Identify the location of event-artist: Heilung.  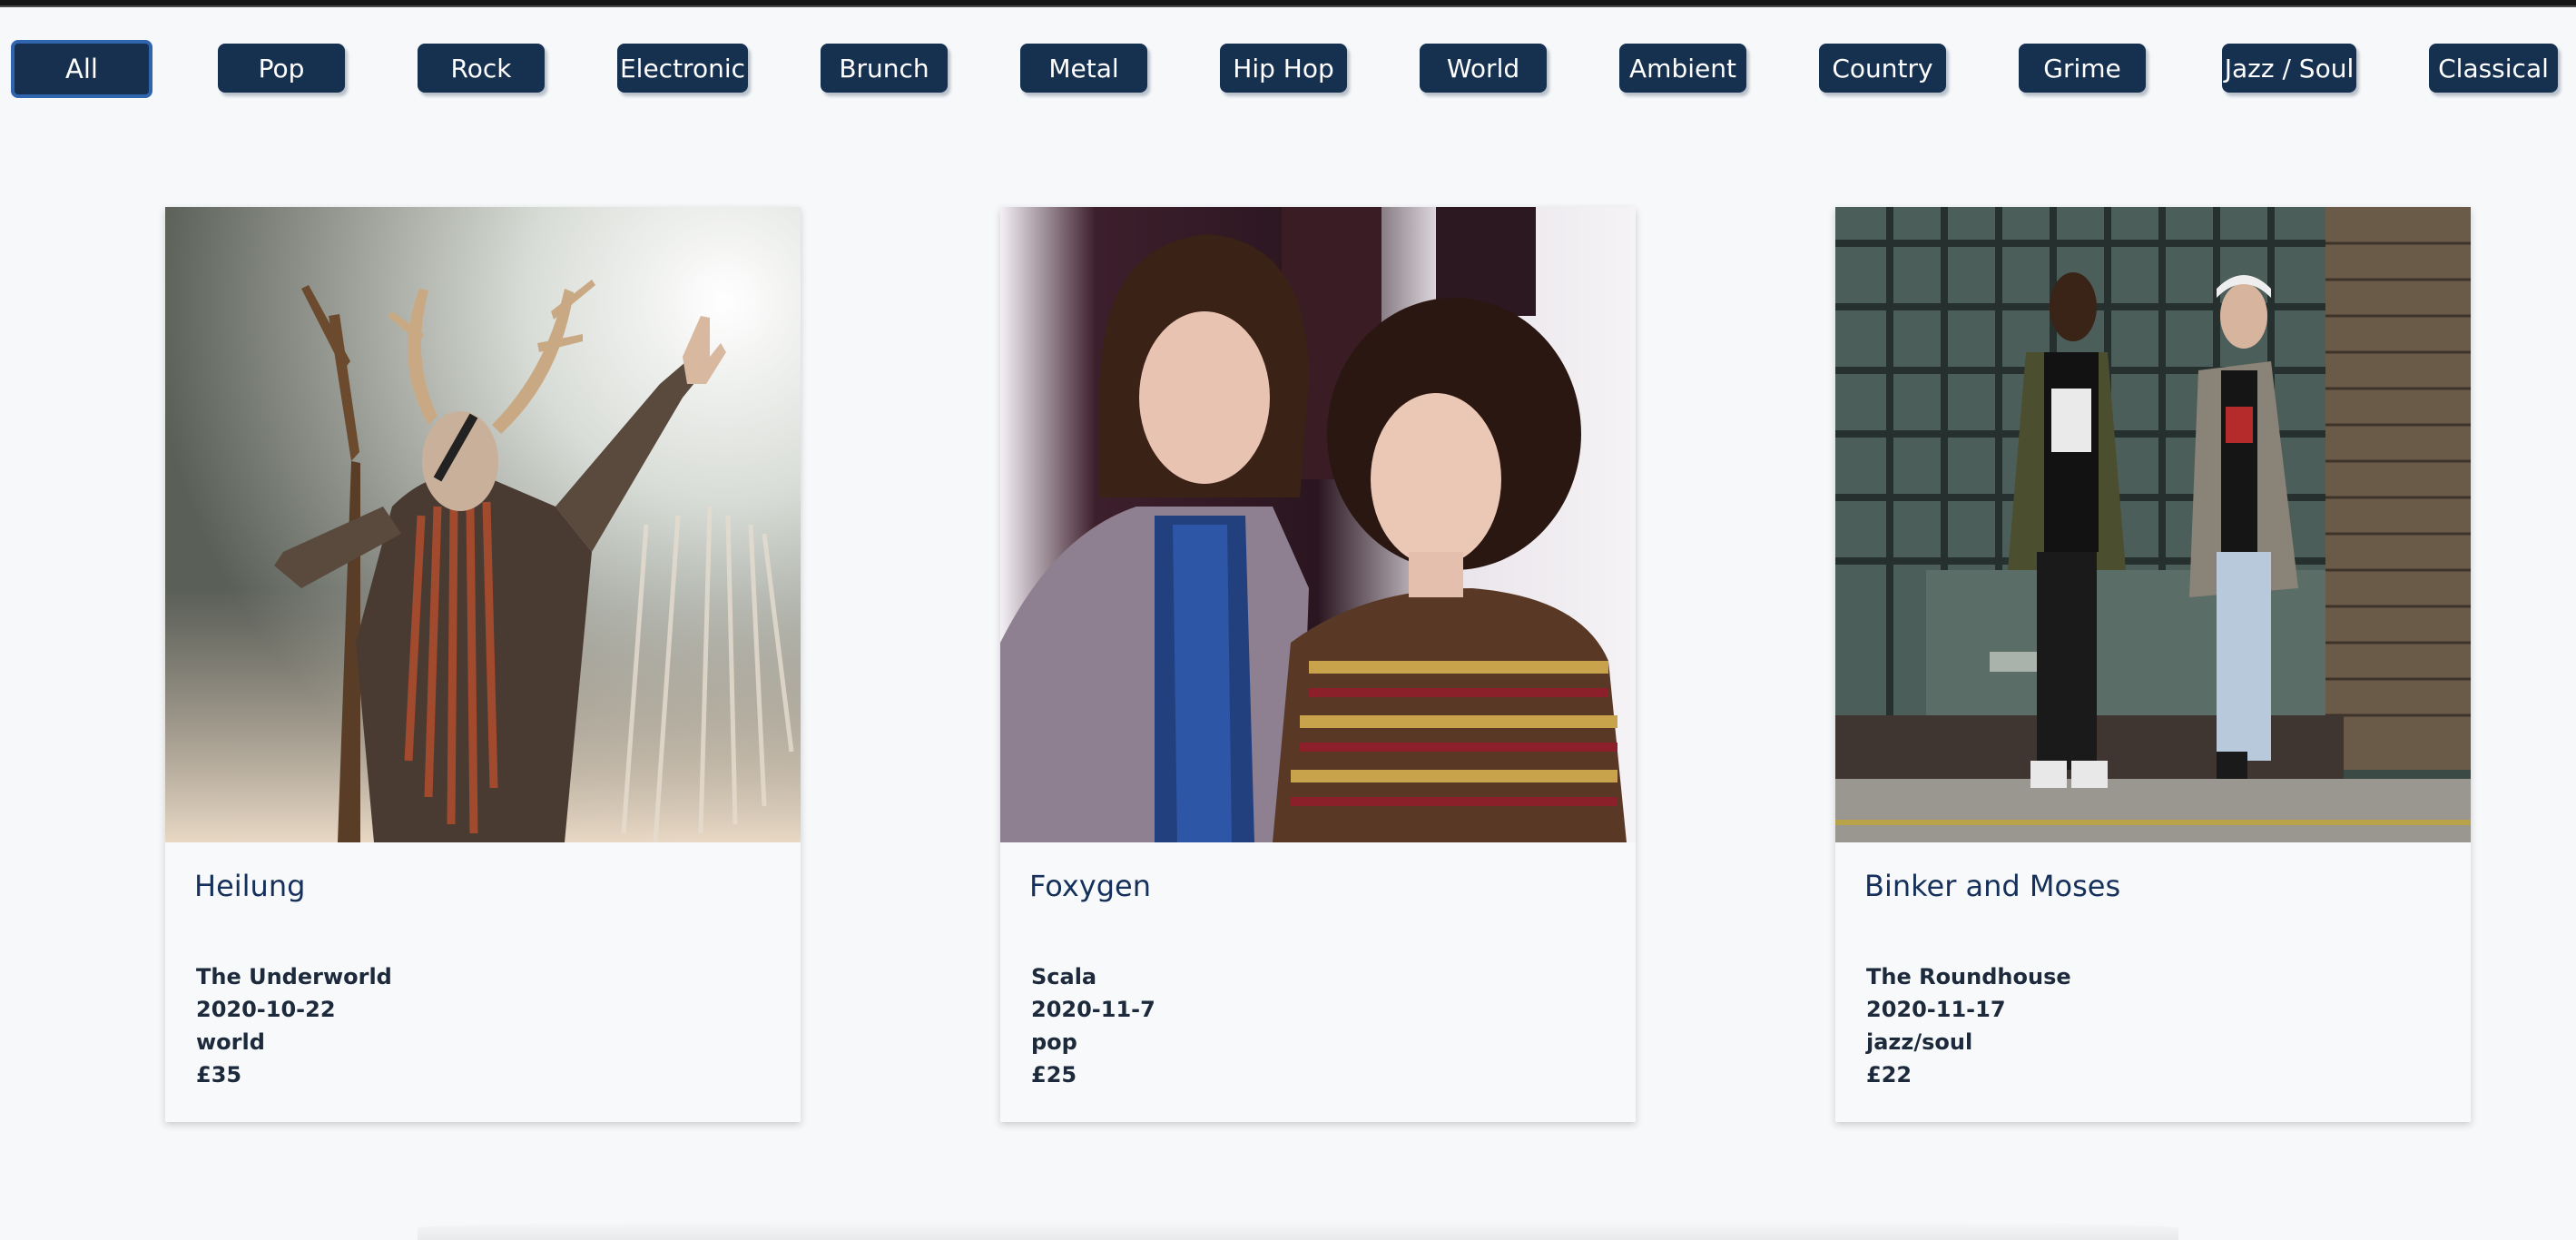
(249, 886).